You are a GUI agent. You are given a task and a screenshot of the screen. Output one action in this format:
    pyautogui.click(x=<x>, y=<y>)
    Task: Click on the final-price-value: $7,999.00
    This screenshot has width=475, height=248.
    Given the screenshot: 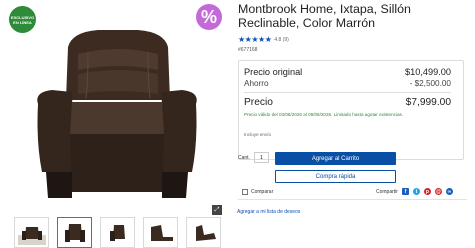 What is the action you would take?
    pyautogui.click(x=428, y=102)
    